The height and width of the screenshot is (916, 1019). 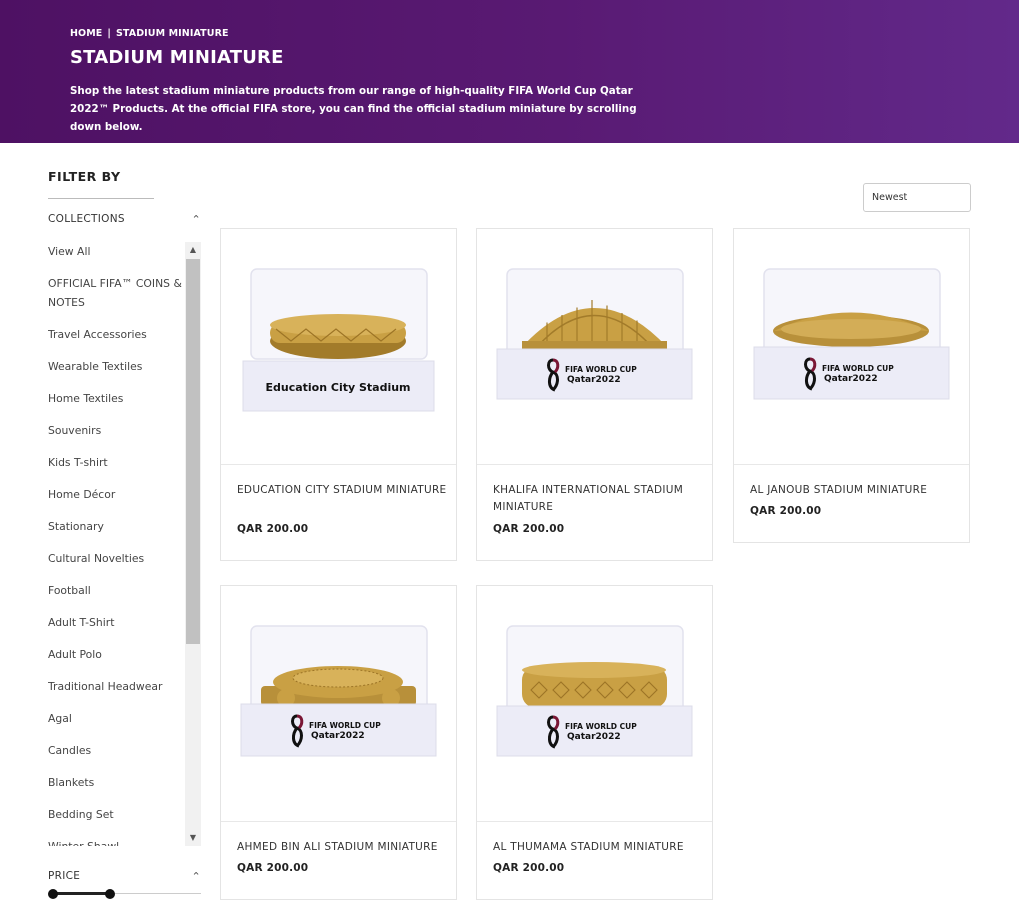 What do you see at coordinates (594, 704) in the screenshot?
I see `al-thumama-stadium-miniature-image: FIFA WORLD CUP Qatar2022` at bounding box center [594, 704].